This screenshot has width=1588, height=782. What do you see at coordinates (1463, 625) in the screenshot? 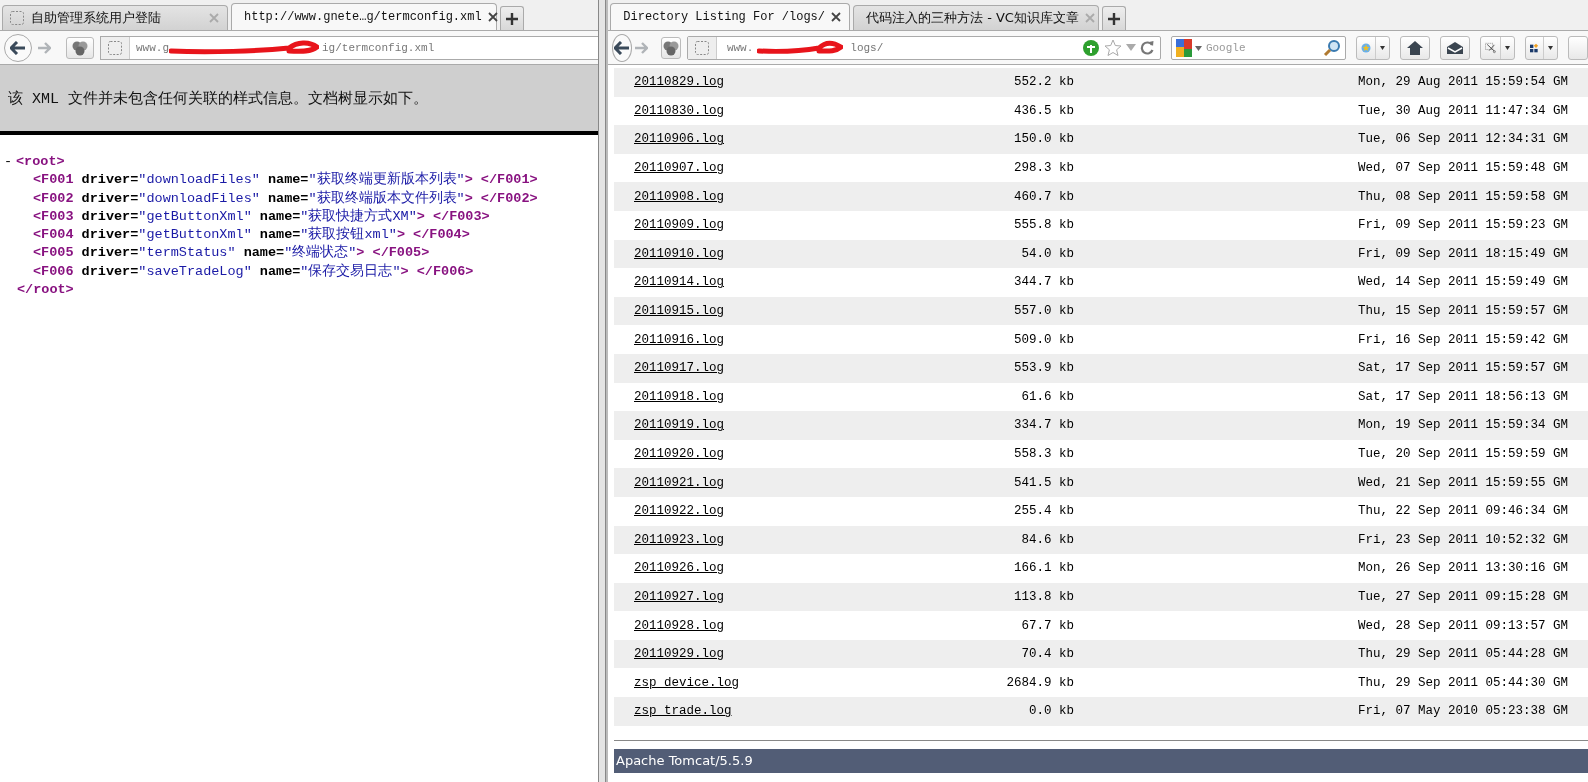
I see `modified-date: Wed, 28 Sep 2011 09:13:57 GM` at bounding box center [1463, 625].